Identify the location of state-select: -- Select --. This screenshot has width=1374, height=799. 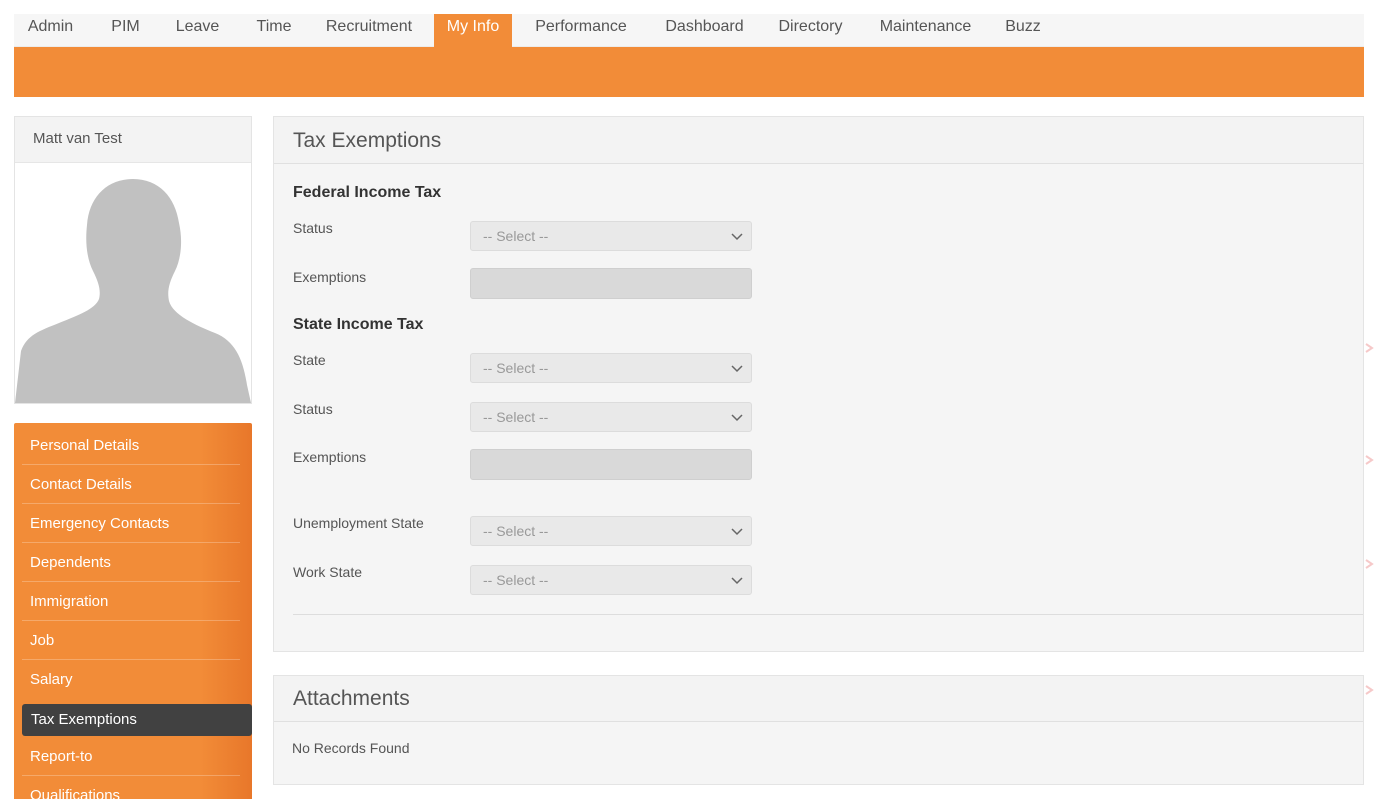
(611, 368).